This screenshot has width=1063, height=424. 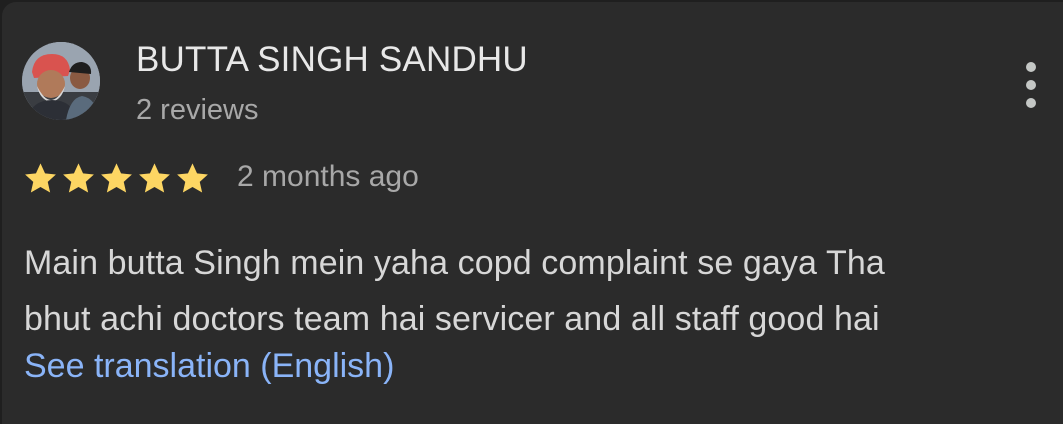 I want to click on see-translation-link: See translation (English), so click(x=209, y=366).